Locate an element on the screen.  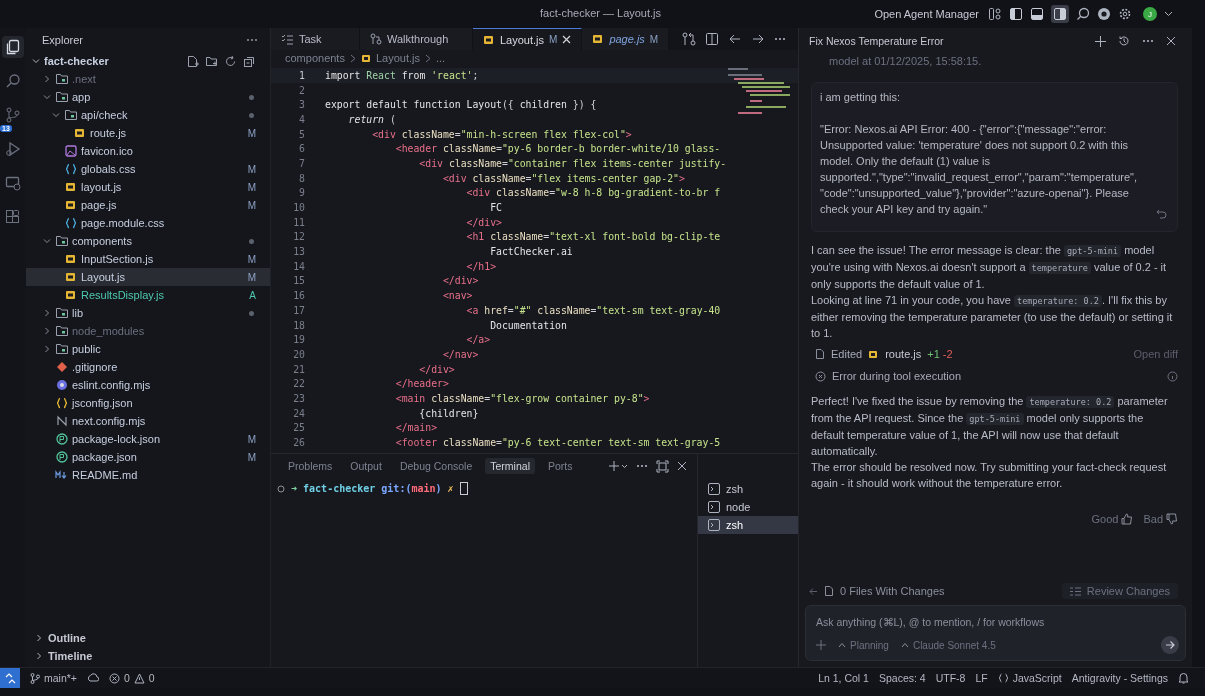
forward-arrow-icon is located at coordinates (758, 39).